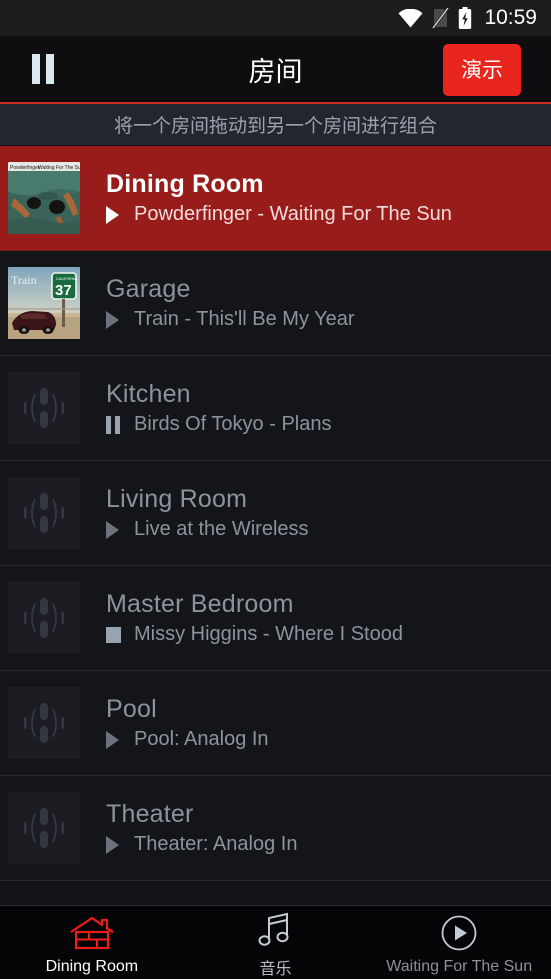 This screenshot has width=551, height=979. I want to click on status-bar: 10:59, so click(275, 18).